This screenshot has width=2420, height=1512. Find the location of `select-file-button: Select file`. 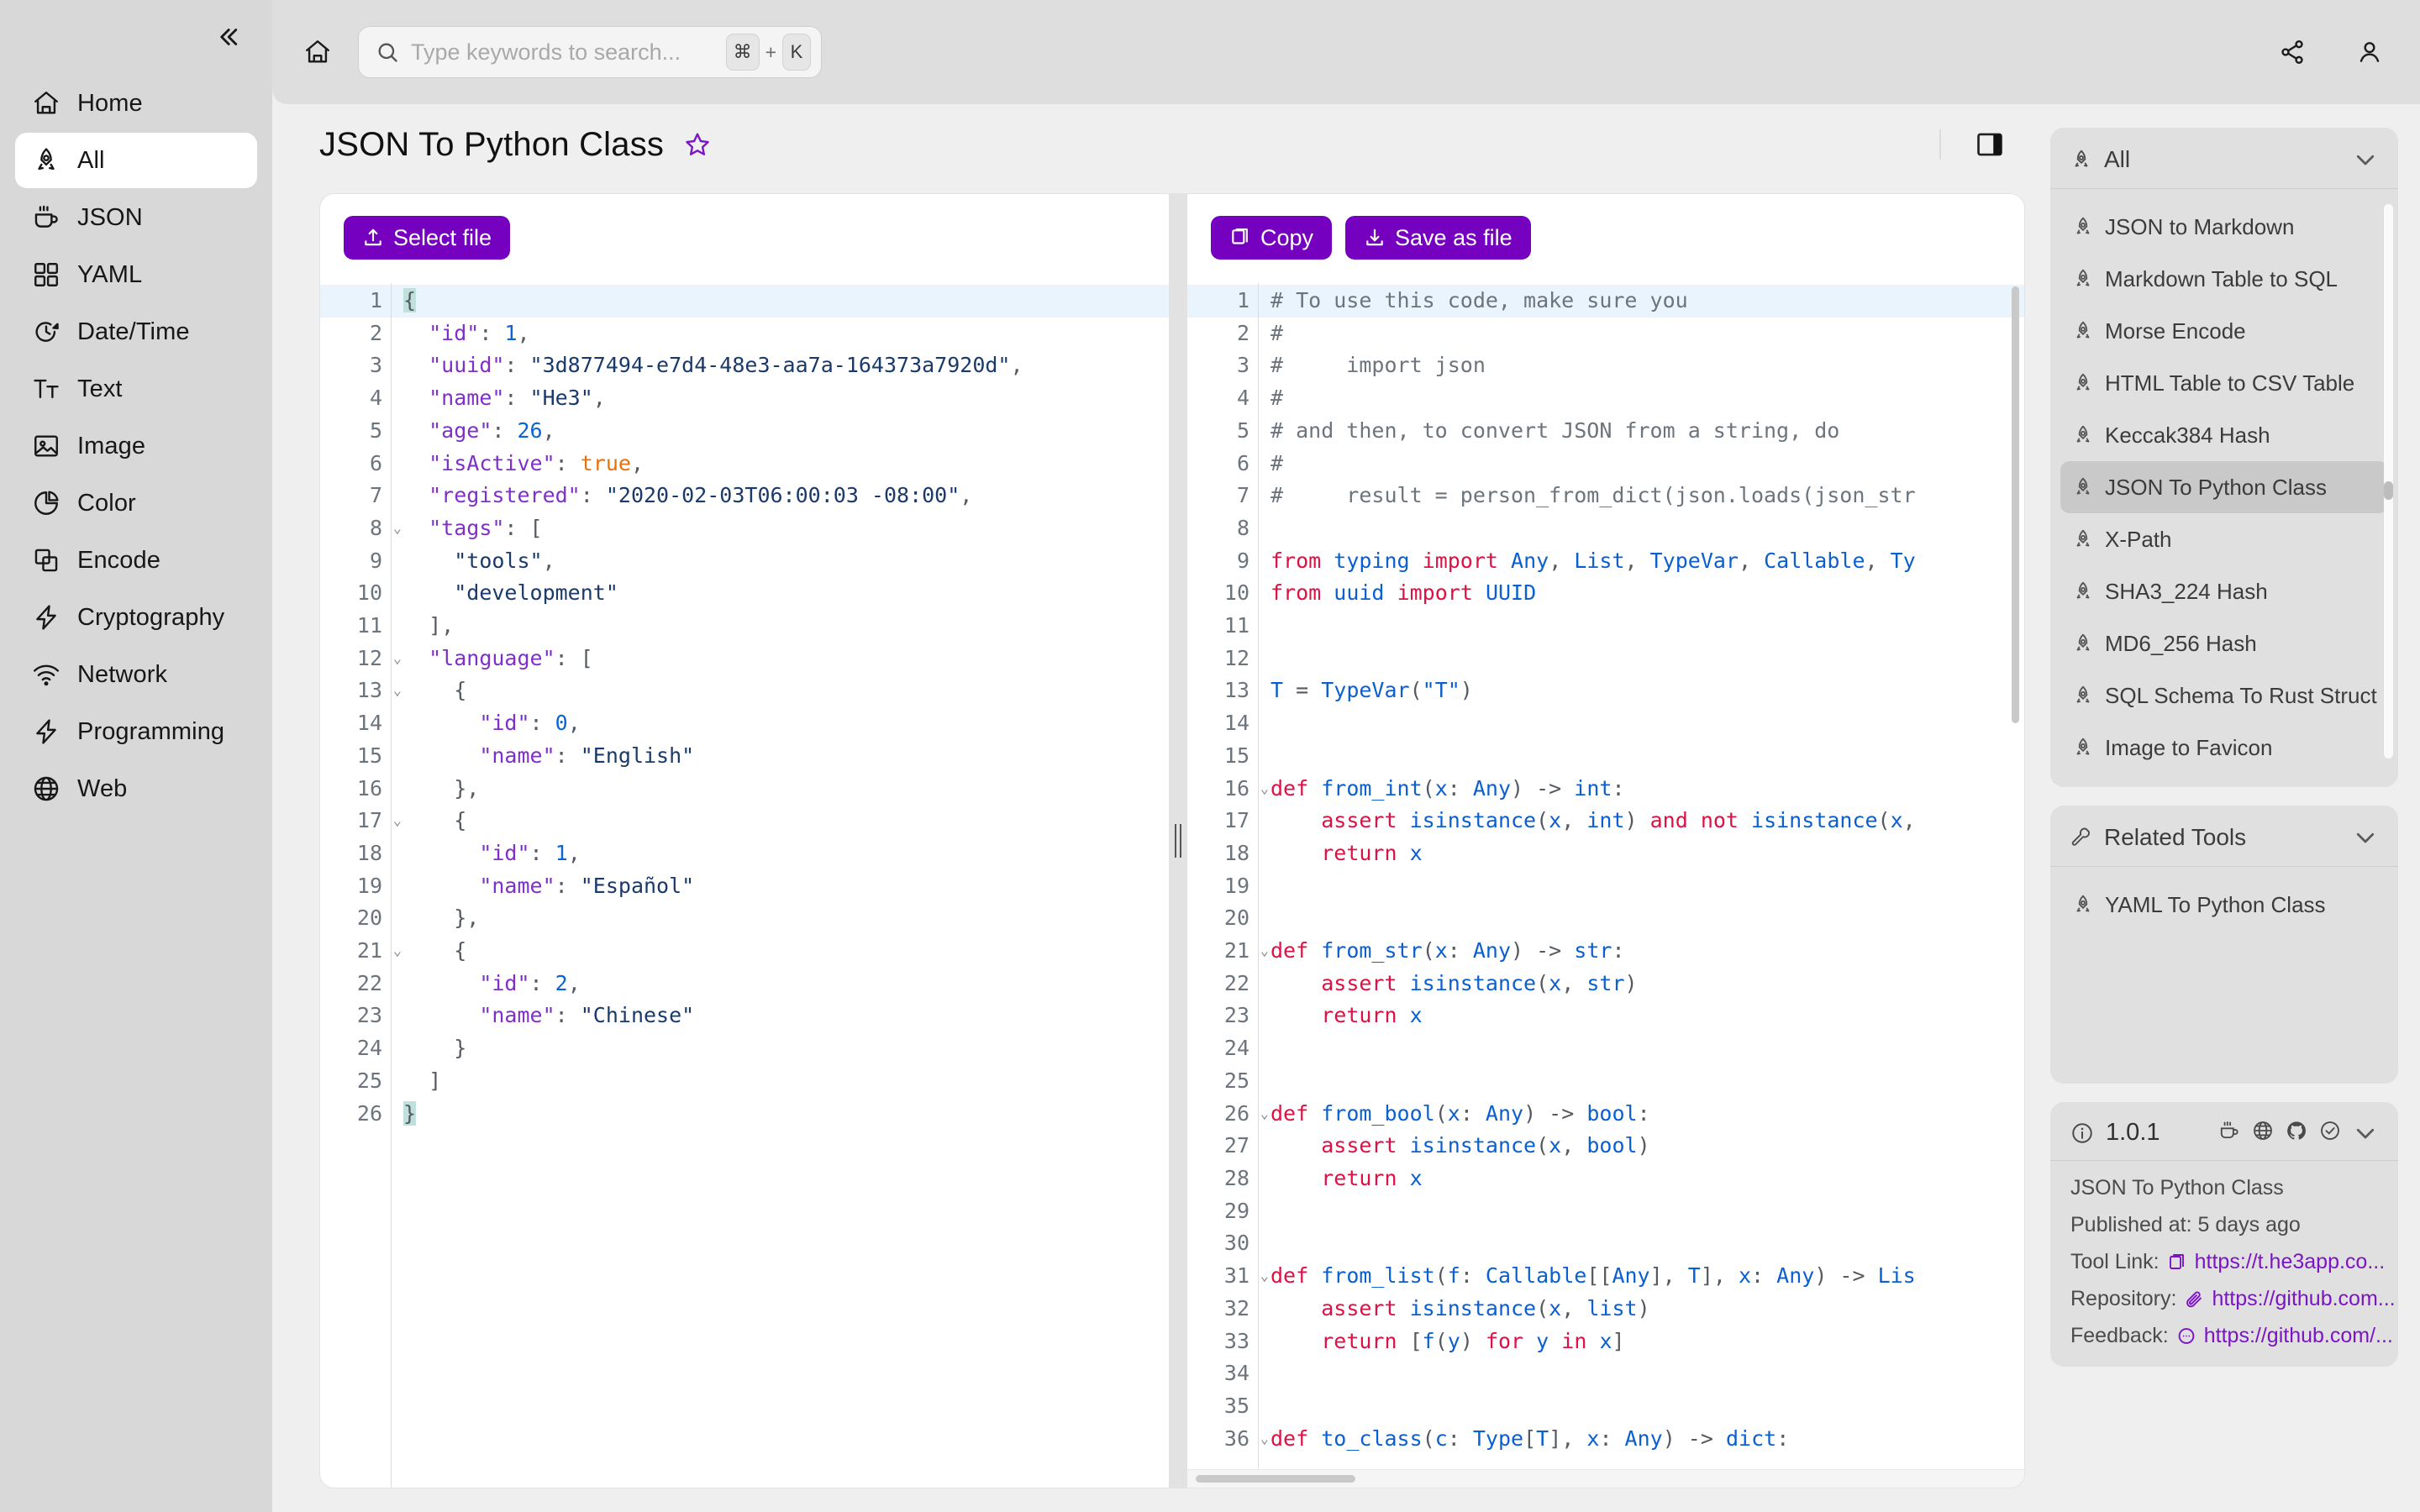

select-file-button: Select file is located at coordinates (428, 238).